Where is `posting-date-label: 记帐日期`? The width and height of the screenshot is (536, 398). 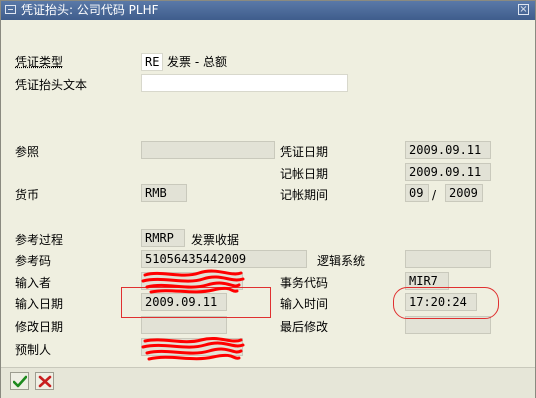 posting-date-label: 记帐日期 is located at coordinates (304, 174).